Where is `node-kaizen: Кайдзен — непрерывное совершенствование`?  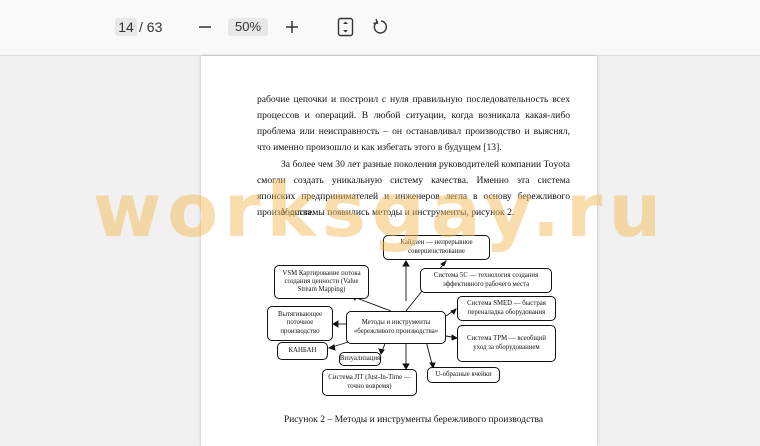
node-kaizen: Кайдзен — непрерывное совершенствование is located at coordinates (436, 247).